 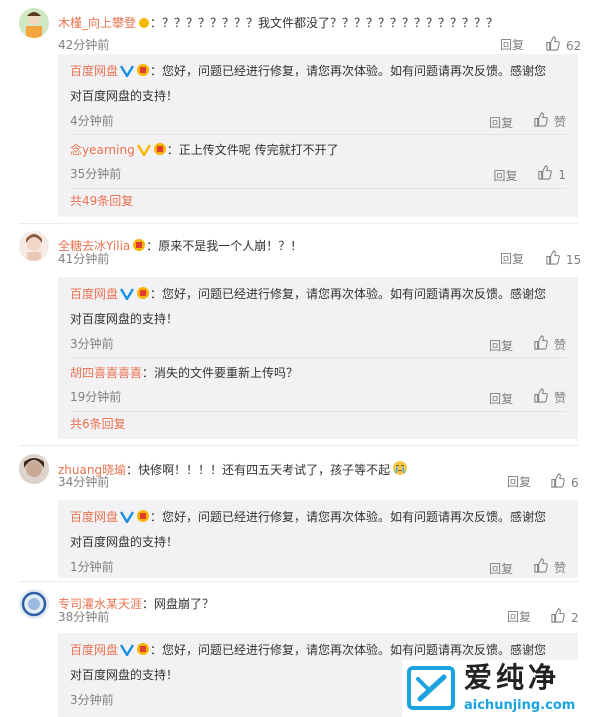 I want to click on like-button: 62, so click(x=563, y=46).